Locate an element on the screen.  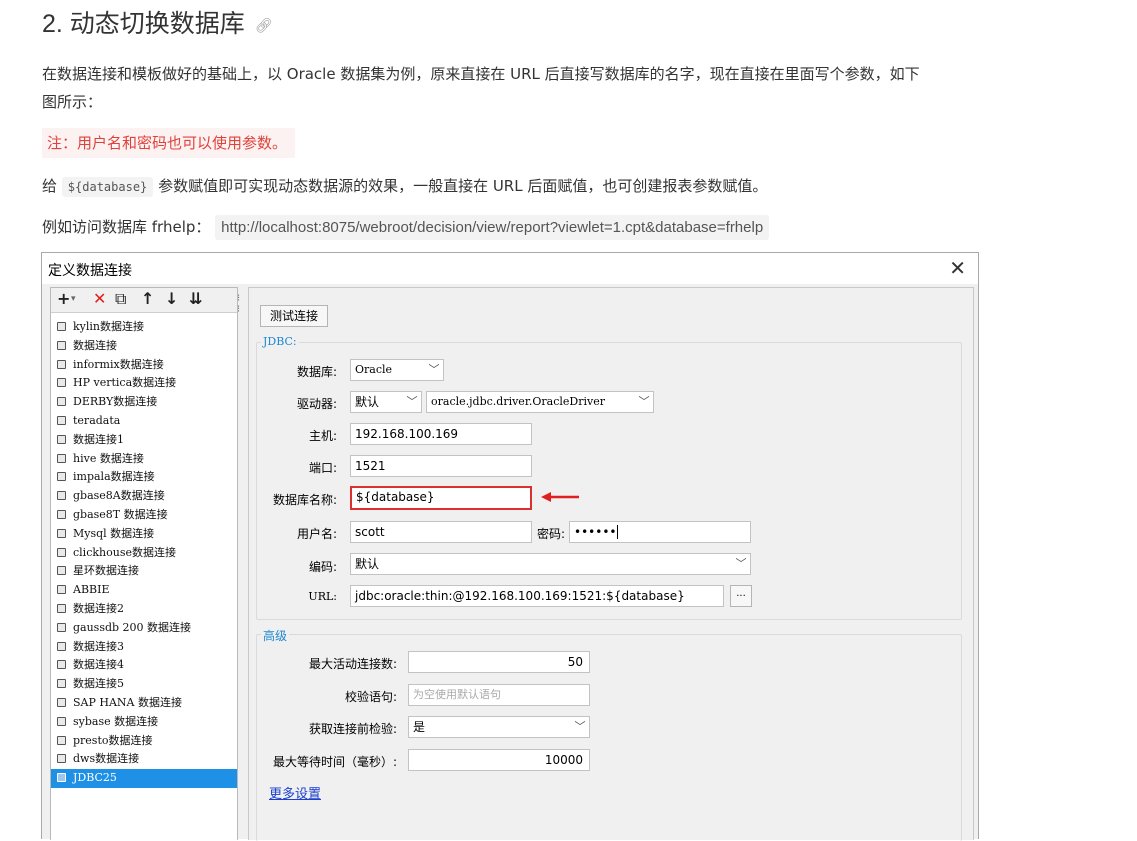
max-active-input: 50 is located at coordinates (499, 662).